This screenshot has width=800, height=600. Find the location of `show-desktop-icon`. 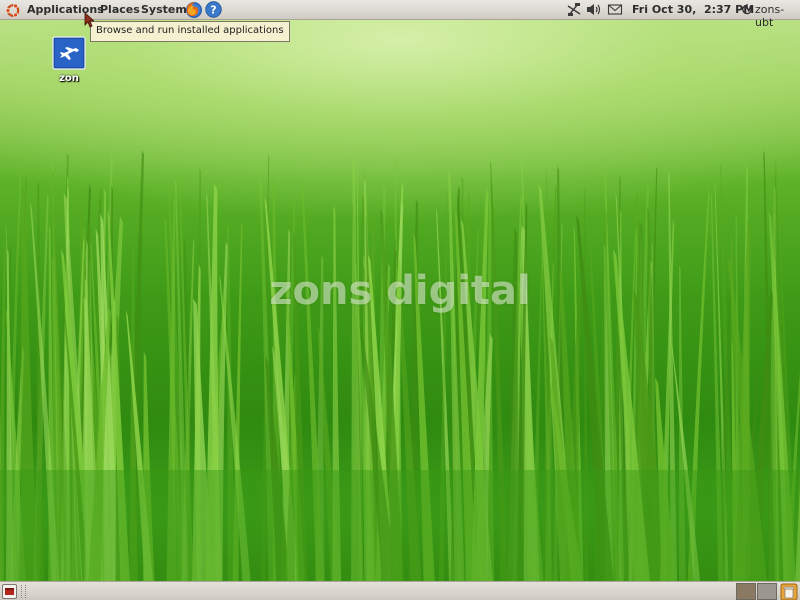

show-desktop-icon is located at coordinates (9, 591).